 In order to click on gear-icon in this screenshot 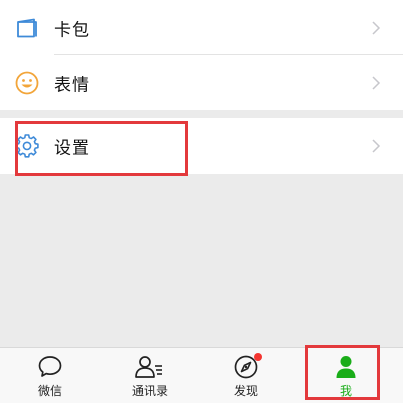, I will do `click(27, 146)`.